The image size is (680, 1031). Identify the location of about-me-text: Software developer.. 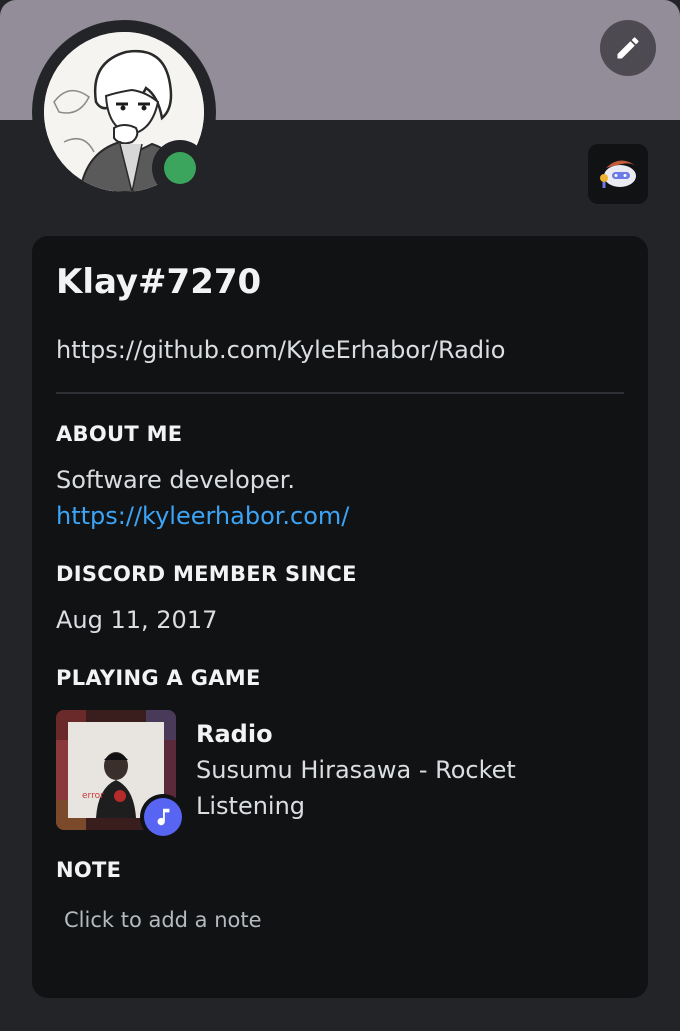
(176, 480).